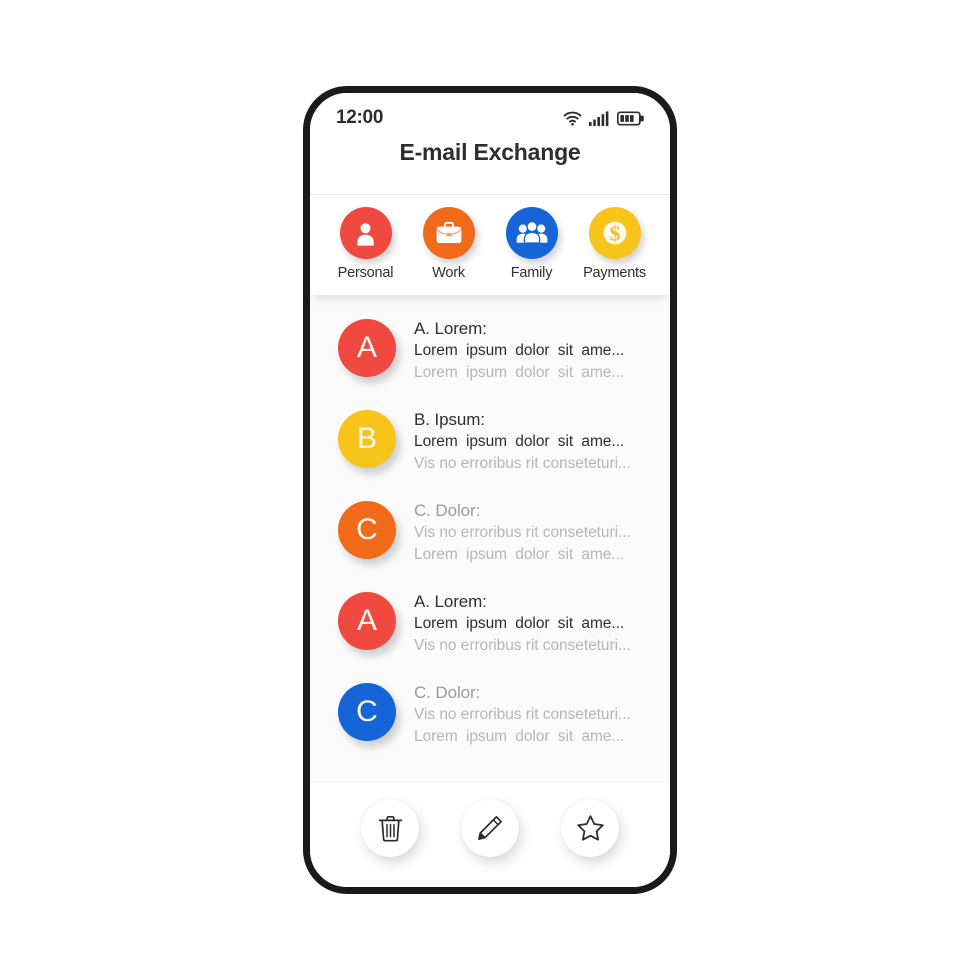 The height and width of the screenshot is (980, 980). I want to click on category-payments: $ Payments, so click(614, 244).